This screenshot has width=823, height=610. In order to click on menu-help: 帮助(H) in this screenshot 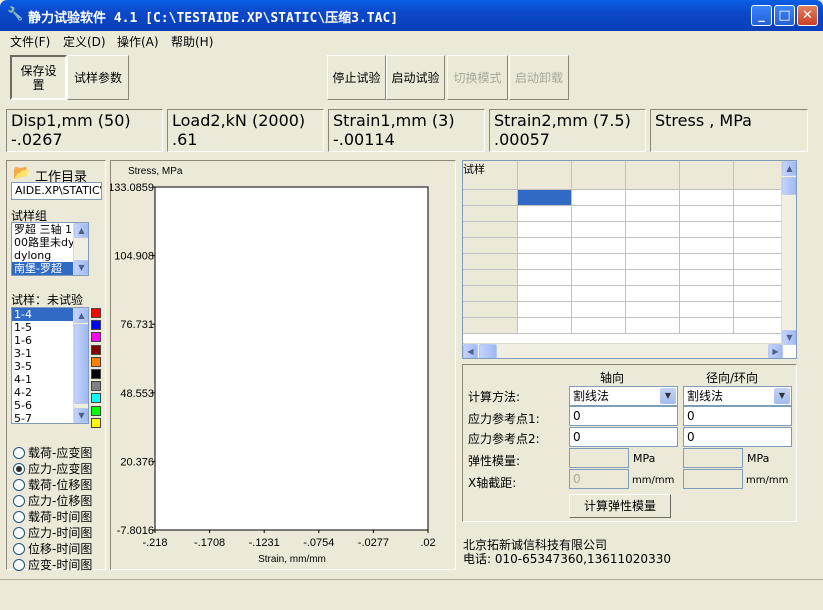, I will do `click(192, 41)`.